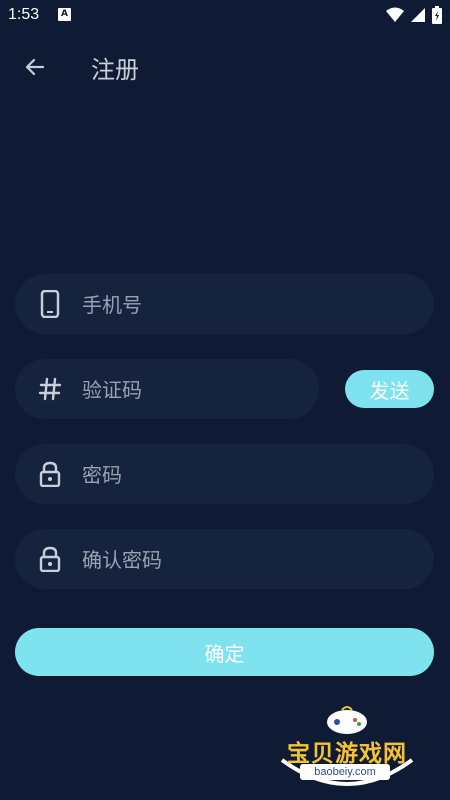 This screenshot has width=450, height=800. What do you see at coordinates (418, 15) in the screenshot?
I see `signal-icon` at bounding box center [418, 15].